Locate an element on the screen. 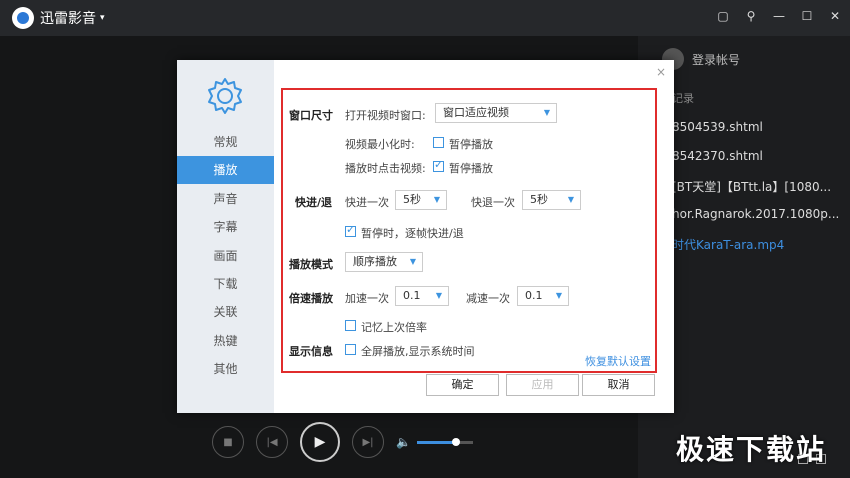  gear-icon is located at coordinates (225, 96).